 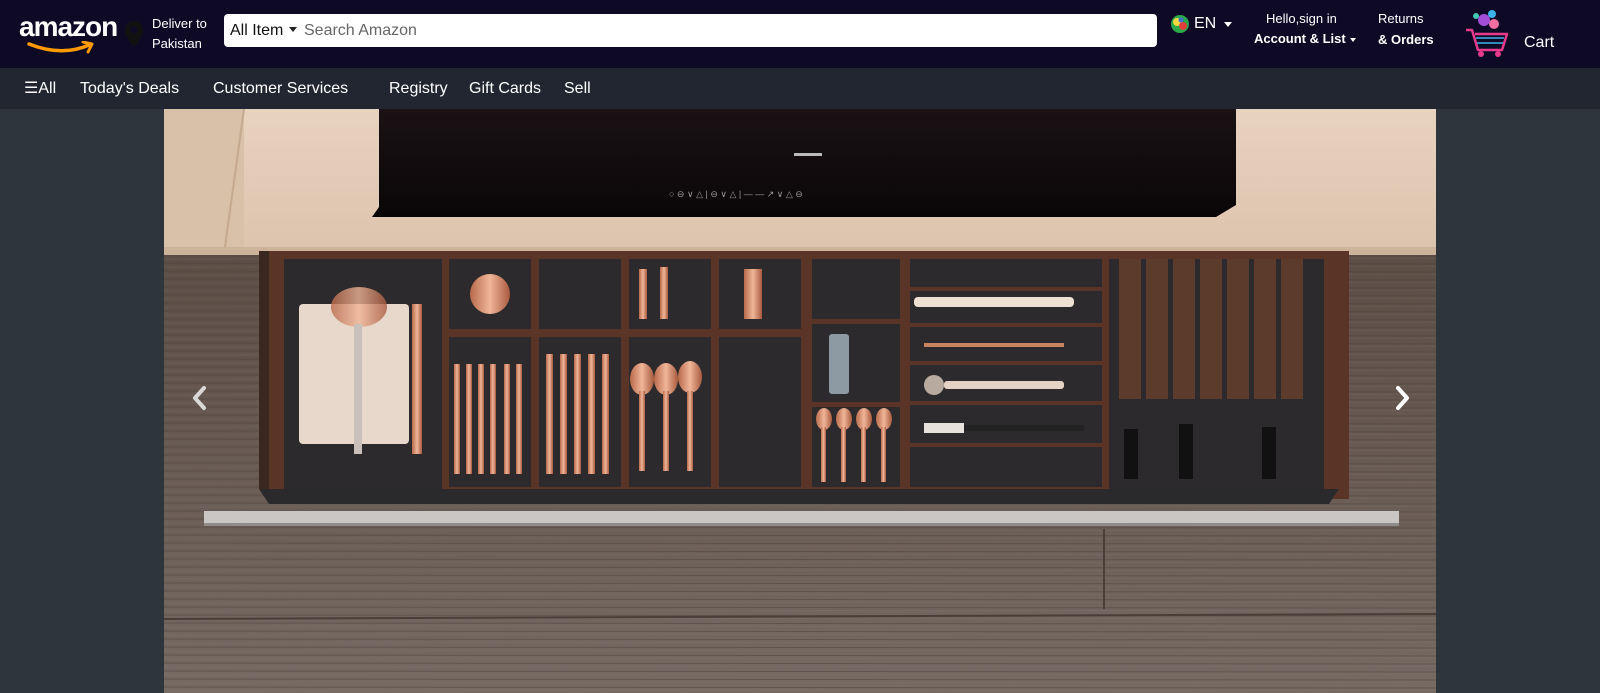 What do you see at coordinates (200, 398) in the screenshot?
I see `chevron-left-icon` at bounding box center [200, 398].